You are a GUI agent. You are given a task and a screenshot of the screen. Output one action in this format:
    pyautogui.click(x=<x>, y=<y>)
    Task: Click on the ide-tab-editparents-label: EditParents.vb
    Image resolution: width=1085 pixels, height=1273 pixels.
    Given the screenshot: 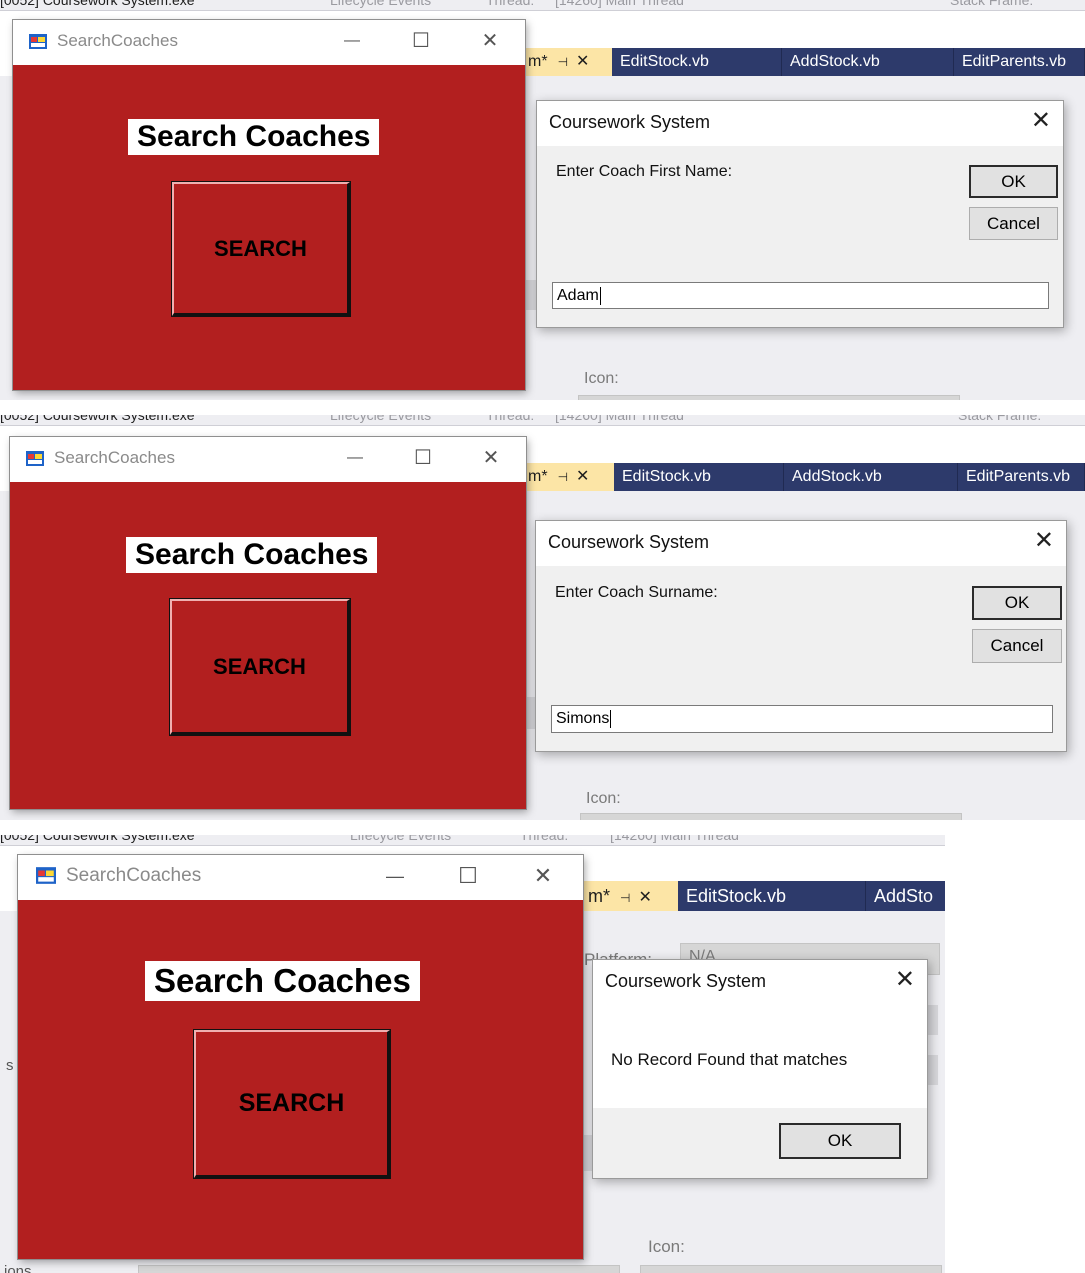 What is the action you would take?
    pyautogui.click(x=1014, y=61)
    